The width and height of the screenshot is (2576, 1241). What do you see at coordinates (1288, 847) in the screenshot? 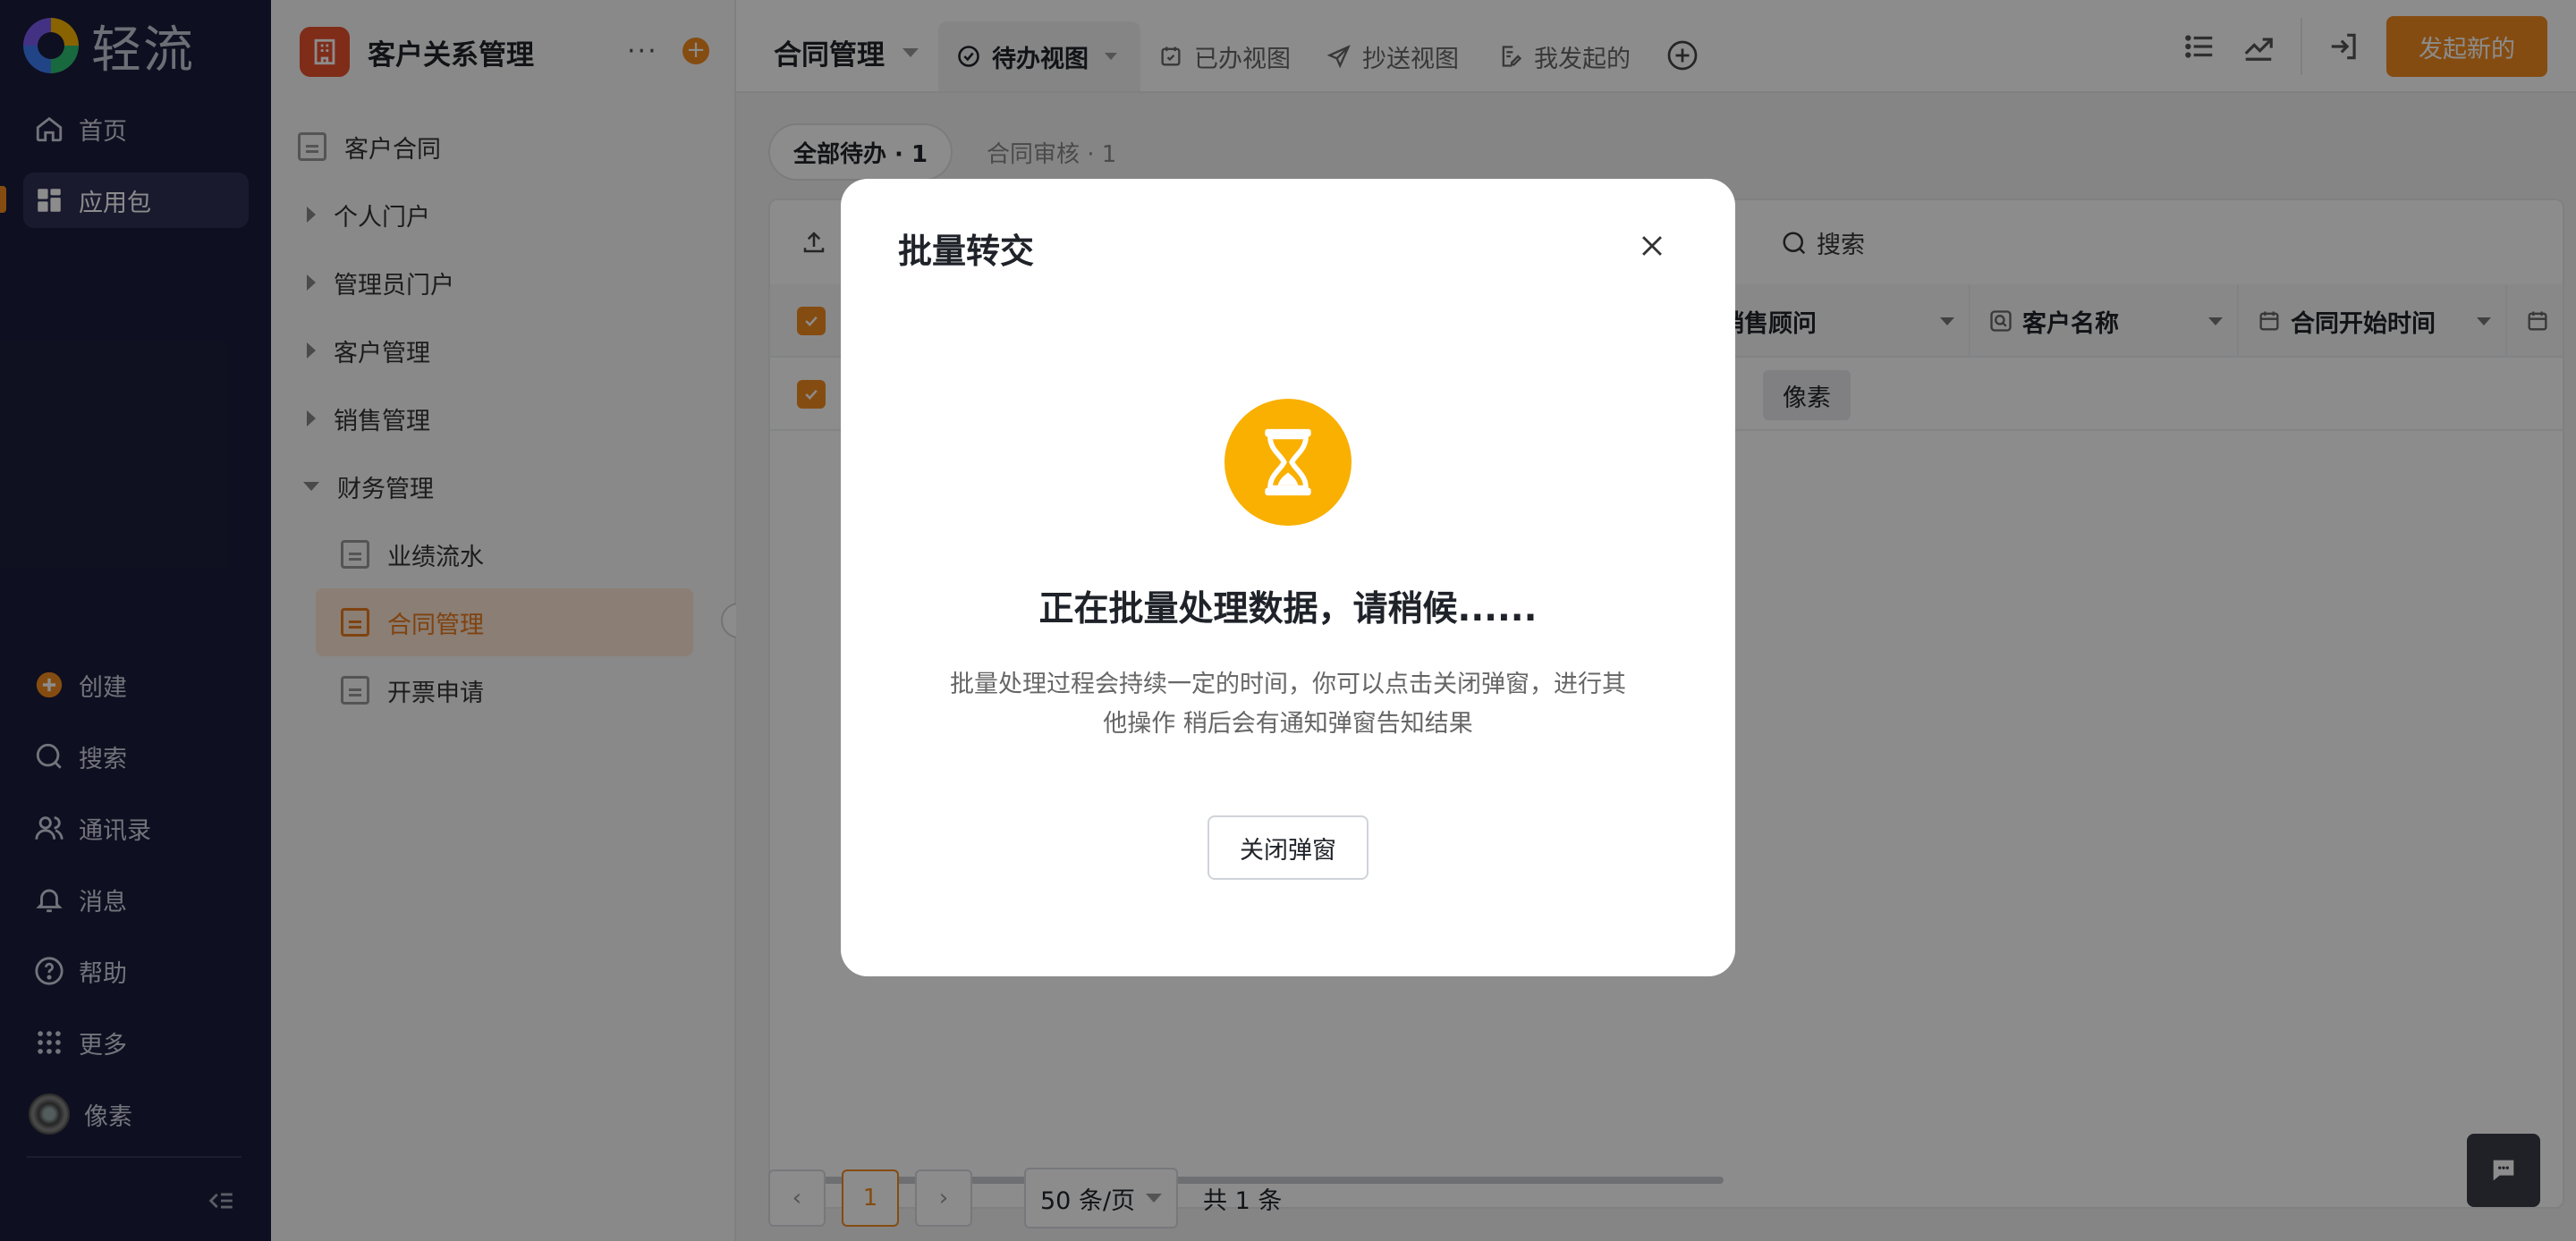
I see `close-dialog-button: 关闭弹窗` at bounding box center [1288, 847].